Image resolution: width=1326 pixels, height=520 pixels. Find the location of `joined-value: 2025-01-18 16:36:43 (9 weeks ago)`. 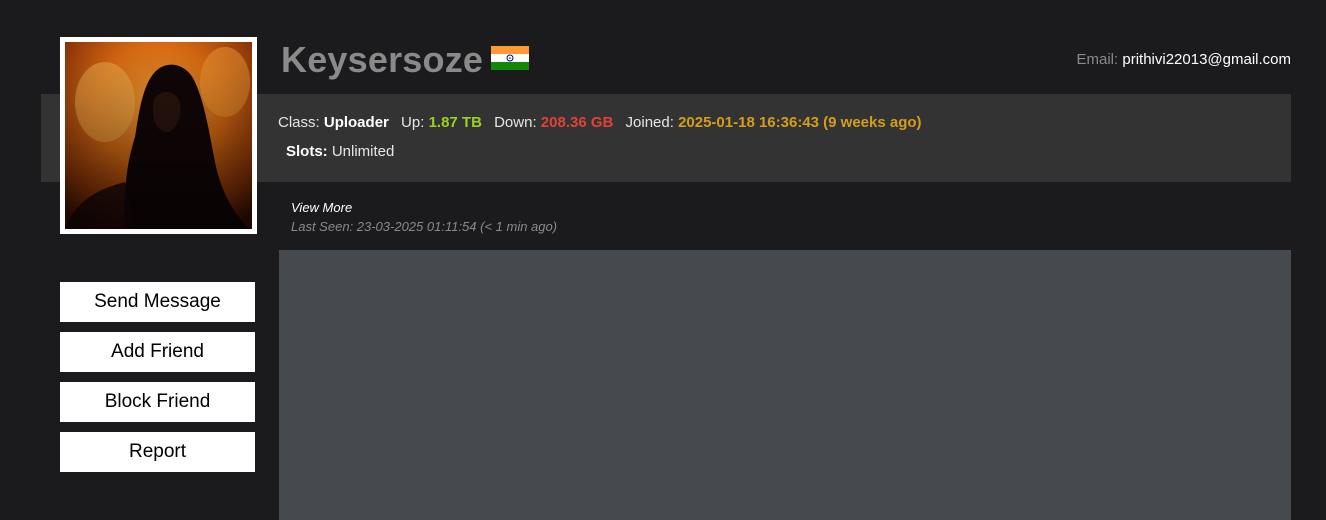

joined-value: 2025-01-18 16:36:43 (9 weeks ago) is located at coordinates (800, 122).